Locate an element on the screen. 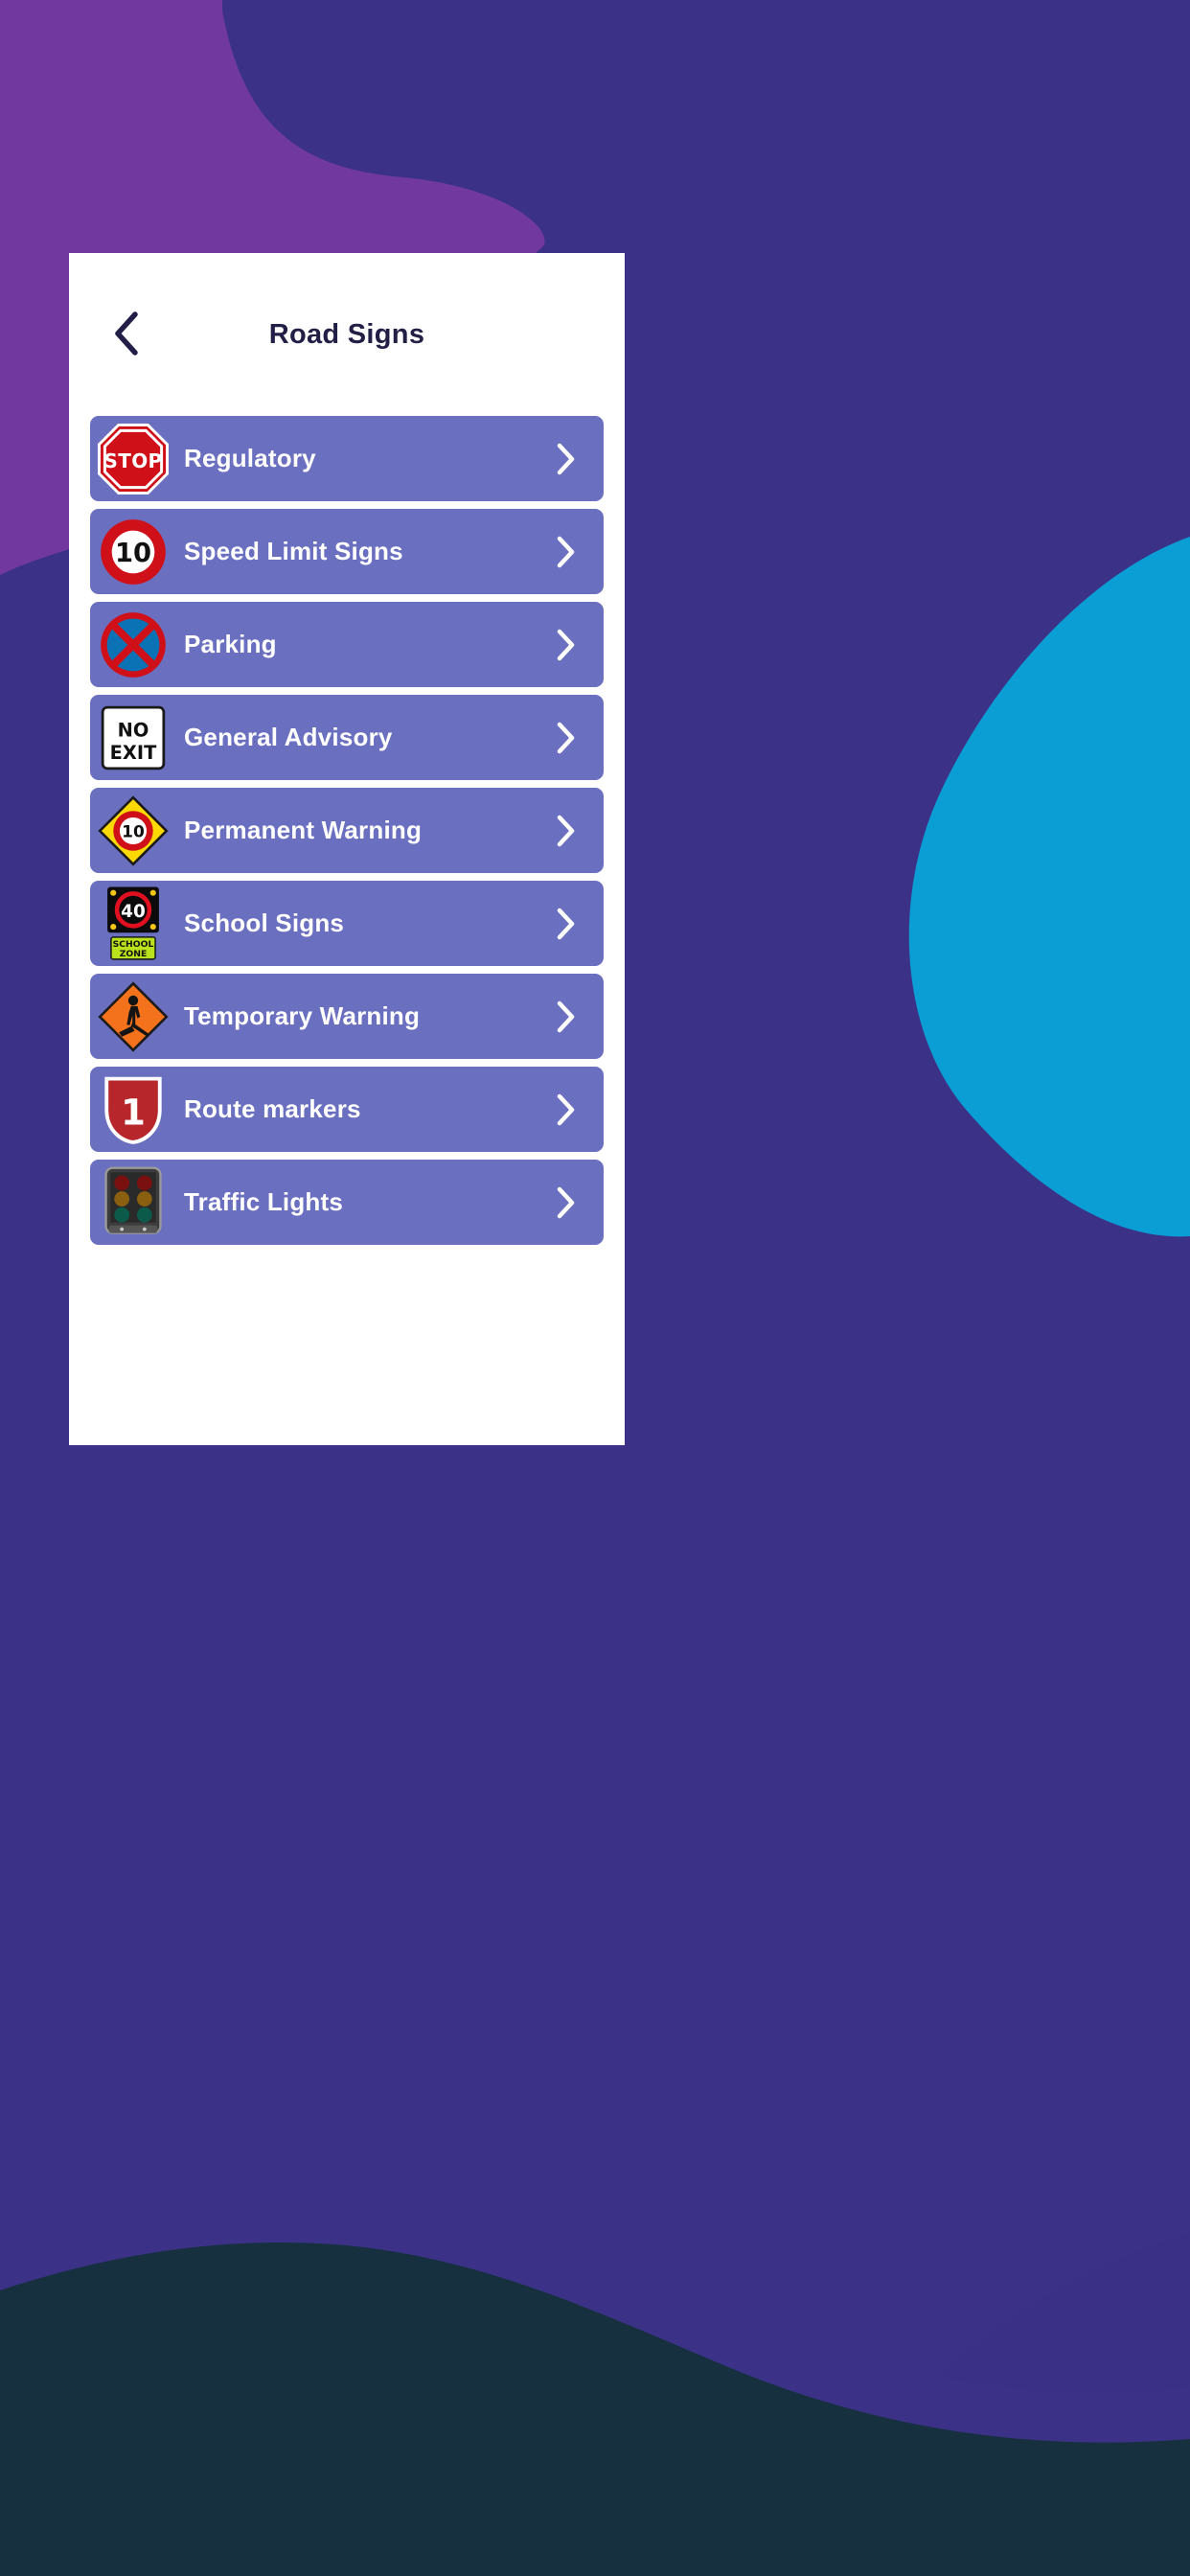 The height and width of the screenshot is (2576, 1190). list-item-temporary-warning: Temporary Warning is located at coordinates (347, 1016).